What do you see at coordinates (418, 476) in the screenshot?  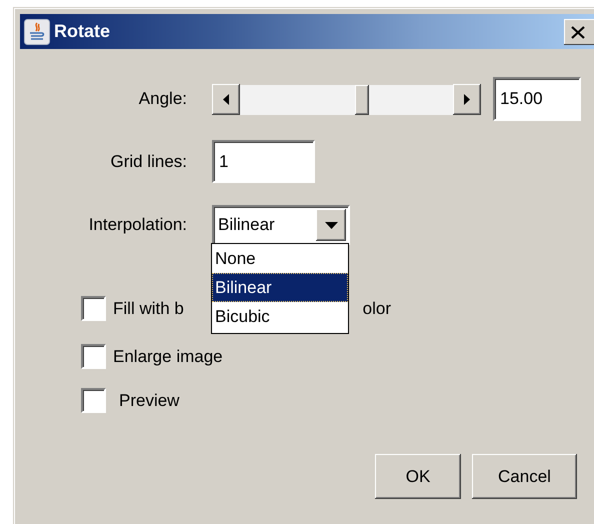 I see `ok-button: OK` at bounding box center [418, 476].